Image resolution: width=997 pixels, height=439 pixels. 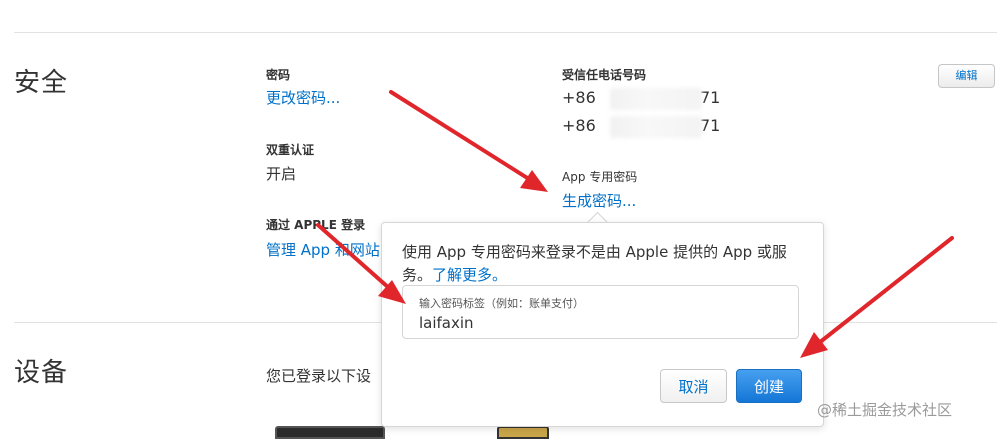 I want to click on top-divider, so click(x=505, y=32).